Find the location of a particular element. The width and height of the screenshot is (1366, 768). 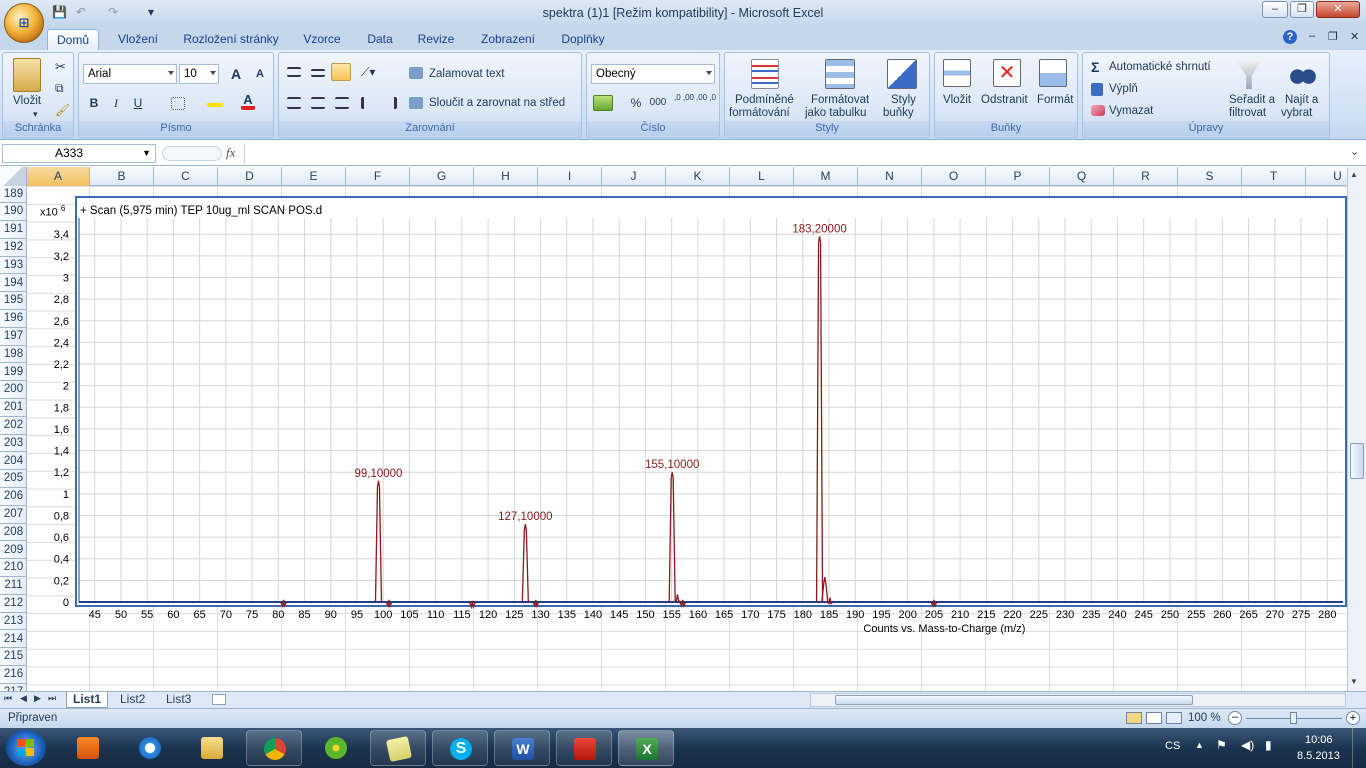

language-indicator: CS is located at coordinates (1172, 746).